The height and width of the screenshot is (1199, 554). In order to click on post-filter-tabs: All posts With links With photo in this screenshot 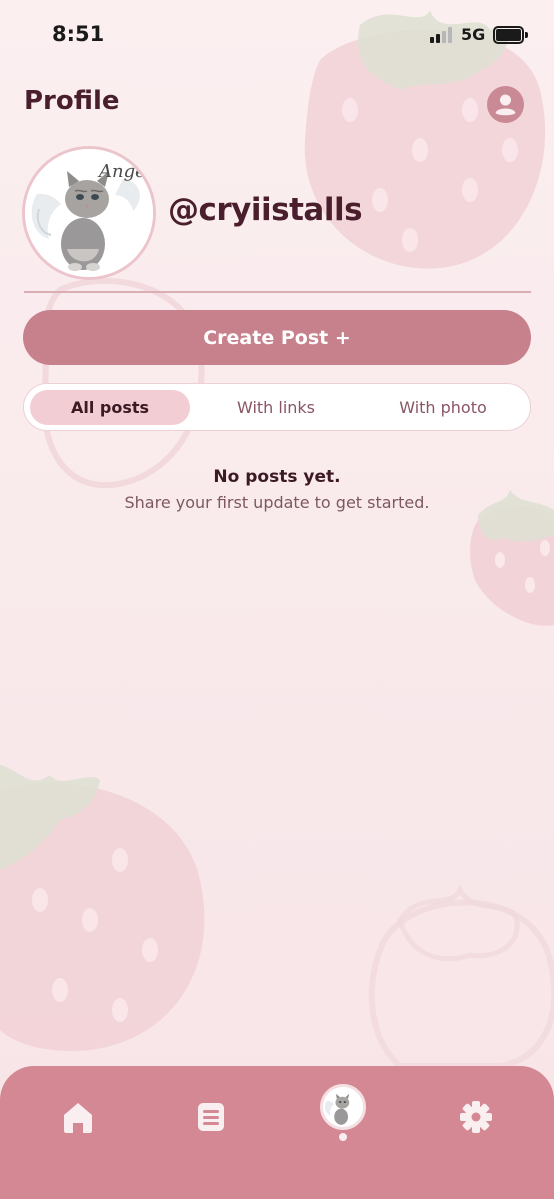, I will do `click(277, 407)`.